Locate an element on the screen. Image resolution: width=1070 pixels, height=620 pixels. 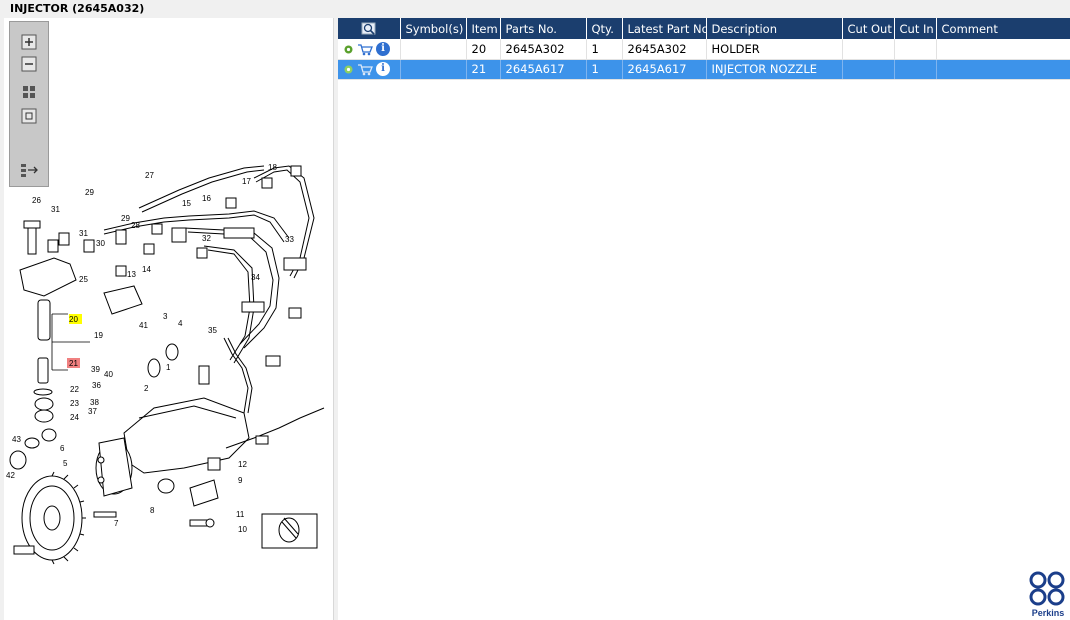
callout-label-35: 35 is located at coordinates (212, 330).